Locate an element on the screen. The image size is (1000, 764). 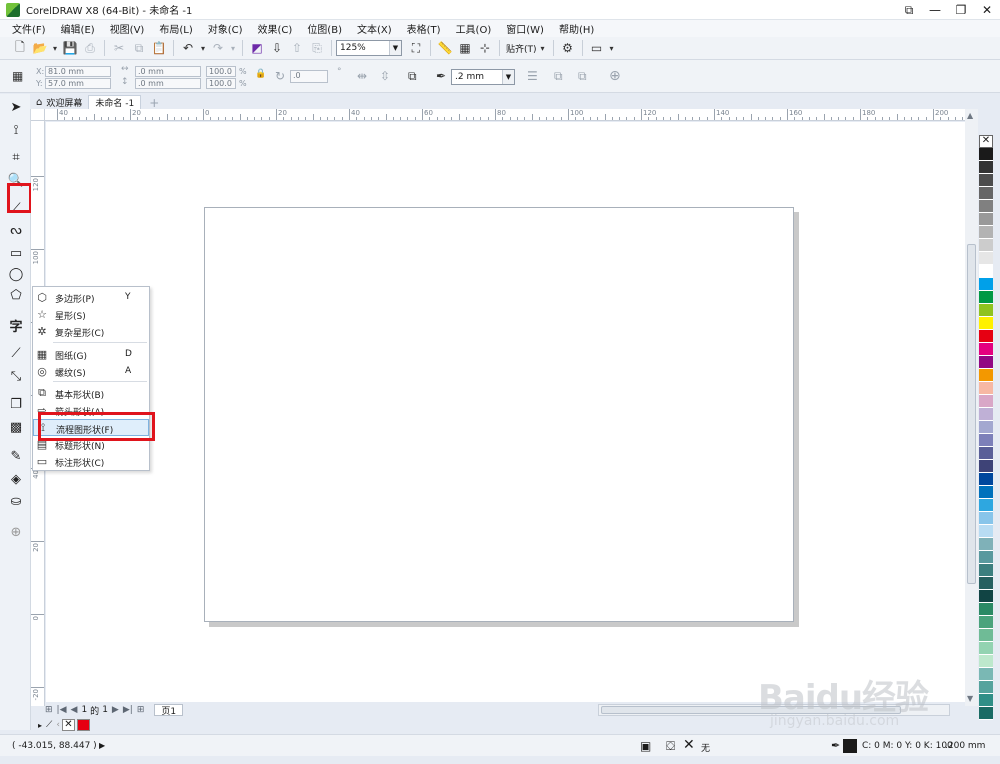
menu-view: 视图(V) is located at coordinates (127, 28).